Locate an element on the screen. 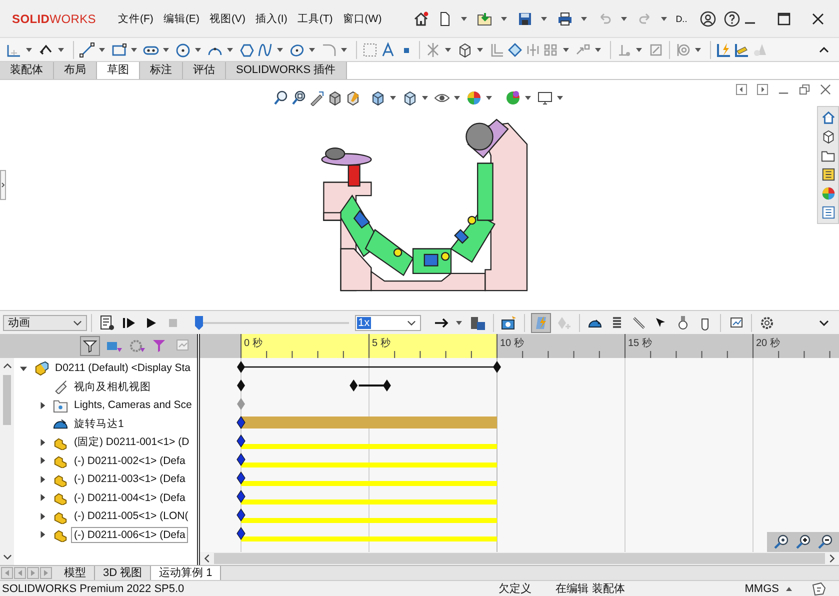 The height and width of the screenshot is (596, 839). lightning-sketch-icon is located at coordinates (724, 50).